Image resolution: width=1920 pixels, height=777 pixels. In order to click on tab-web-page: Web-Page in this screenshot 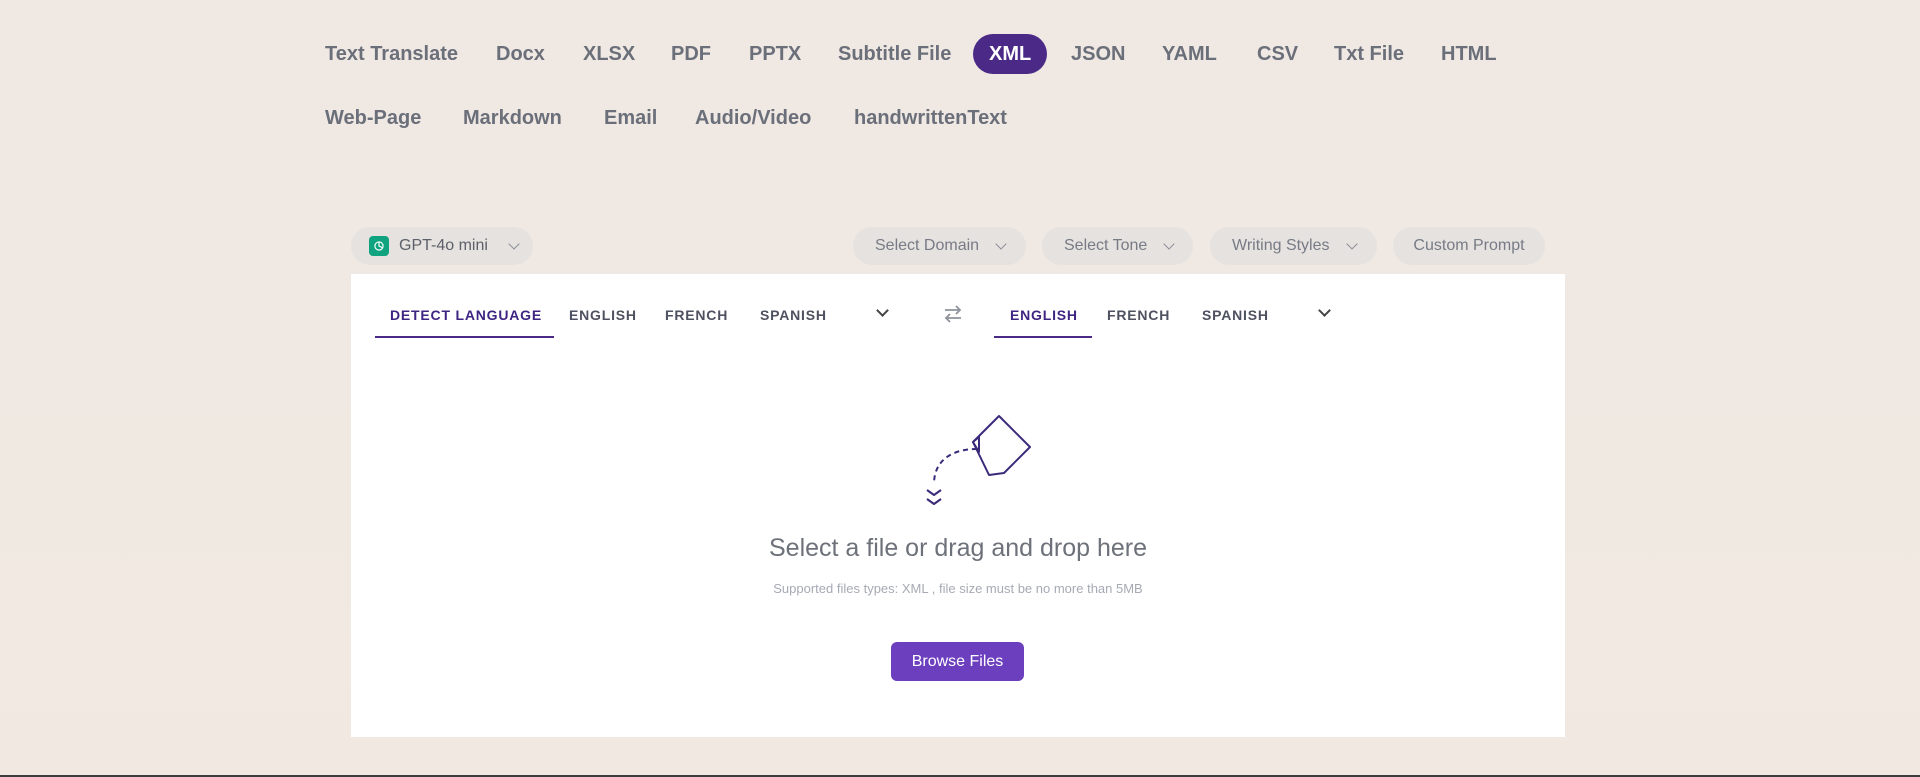, I will do `click(373, 118)`.